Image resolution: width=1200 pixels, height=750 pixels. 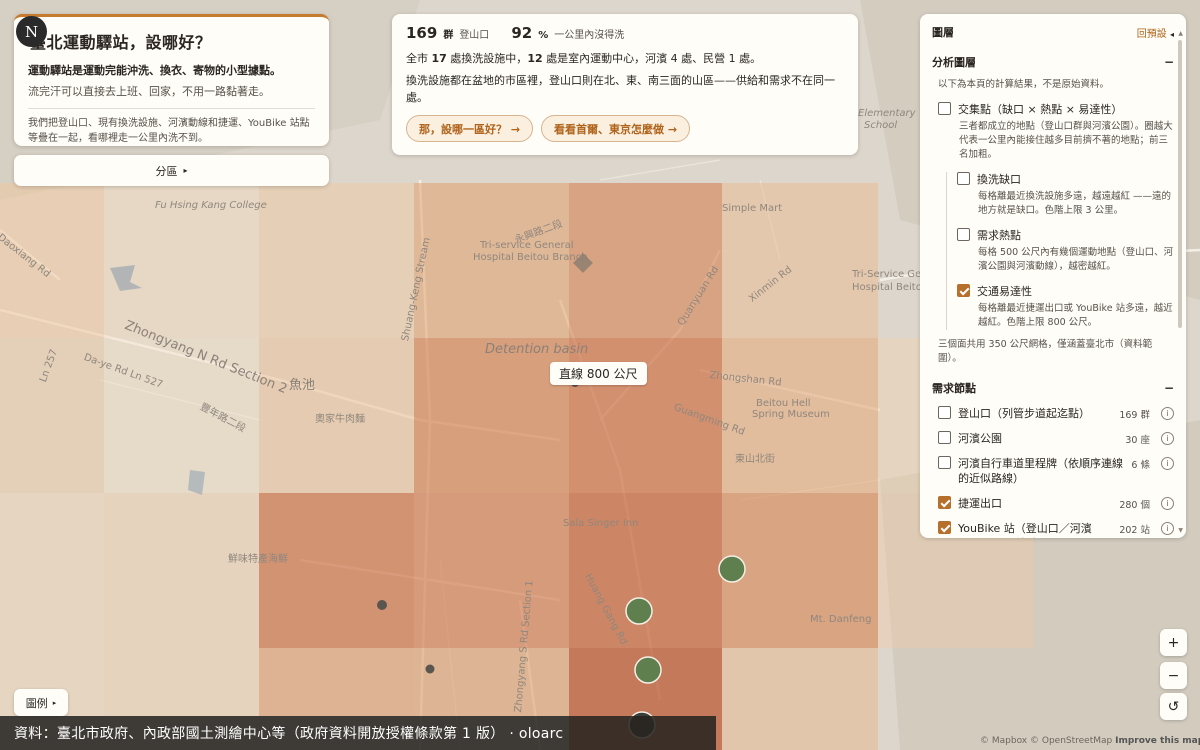 What do you see at coordinates (1155, 32) in the screenshot?
I see `reset-defaults-link: 回預設 ◂` at bounding box center [1155, 32].